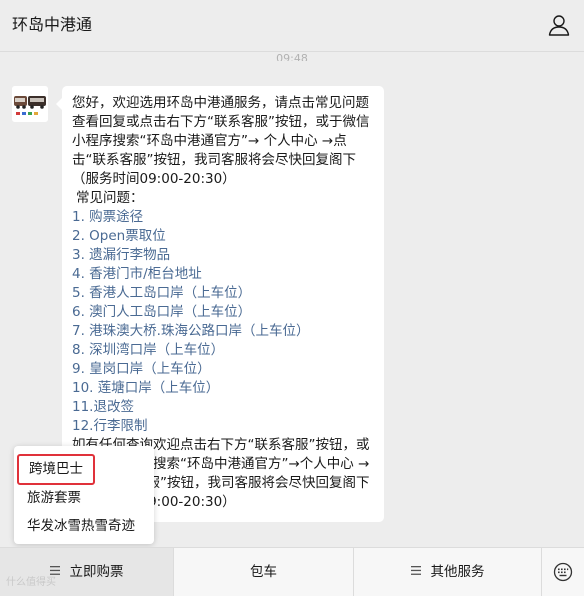 The height and width of the screenshot is (596, 584). What do you see at coordinates (110, 198) in the screenshot?
I see `faq-heading: 常见问题：` at bounding box center [110, 198].